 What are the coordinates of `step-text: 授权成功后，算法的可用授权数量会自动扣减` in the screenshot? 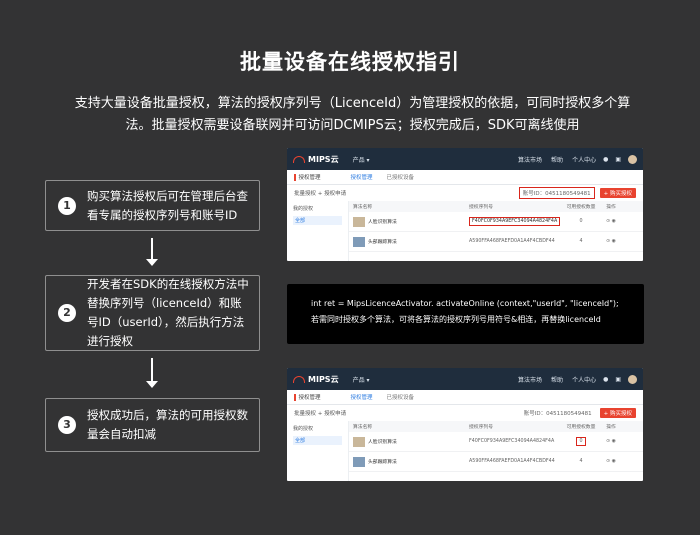 It's located at (167, 424).